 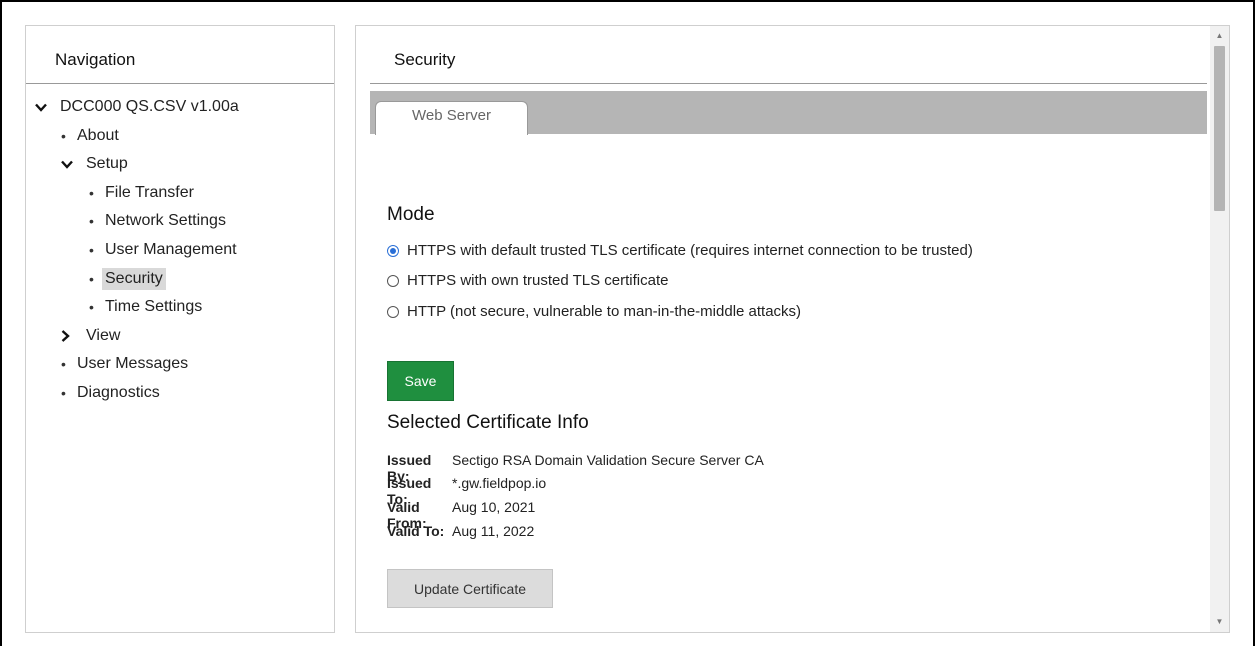 I want to click on certificate-heading: Selected Certificate Info, so click(x=488, y=422).